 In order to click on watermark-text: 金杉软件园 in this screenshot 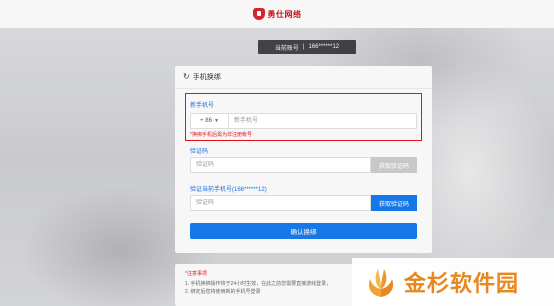, I will do `click(462, 284)`.